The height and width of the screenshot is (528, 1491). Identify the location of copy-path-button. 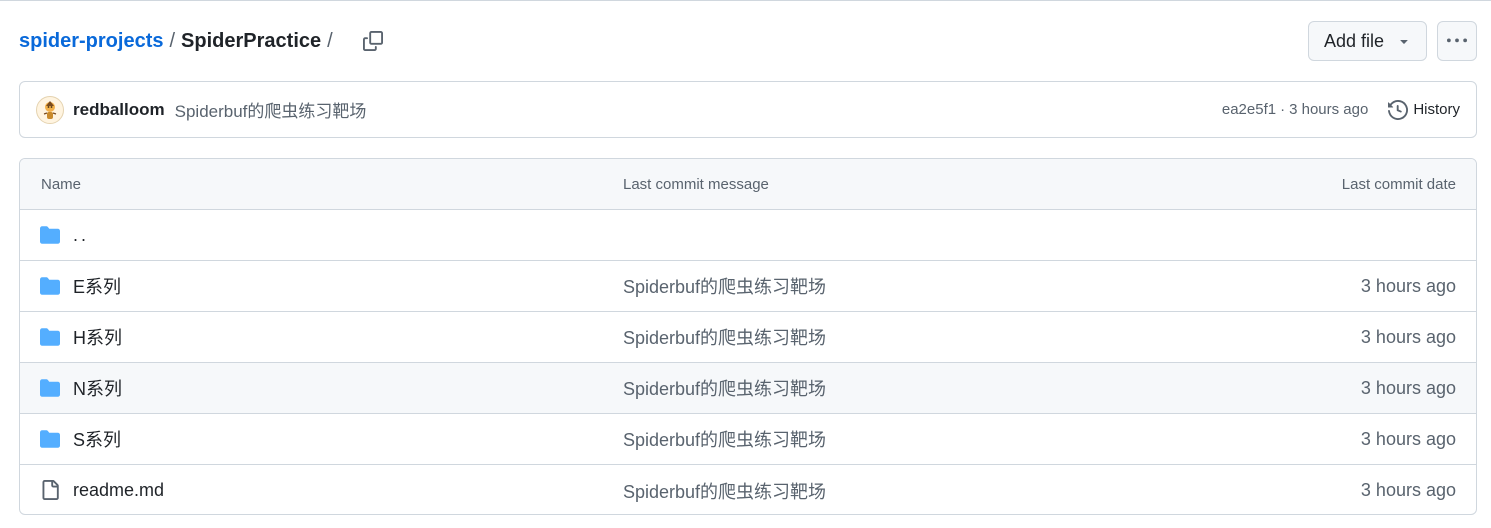
(373, 41).